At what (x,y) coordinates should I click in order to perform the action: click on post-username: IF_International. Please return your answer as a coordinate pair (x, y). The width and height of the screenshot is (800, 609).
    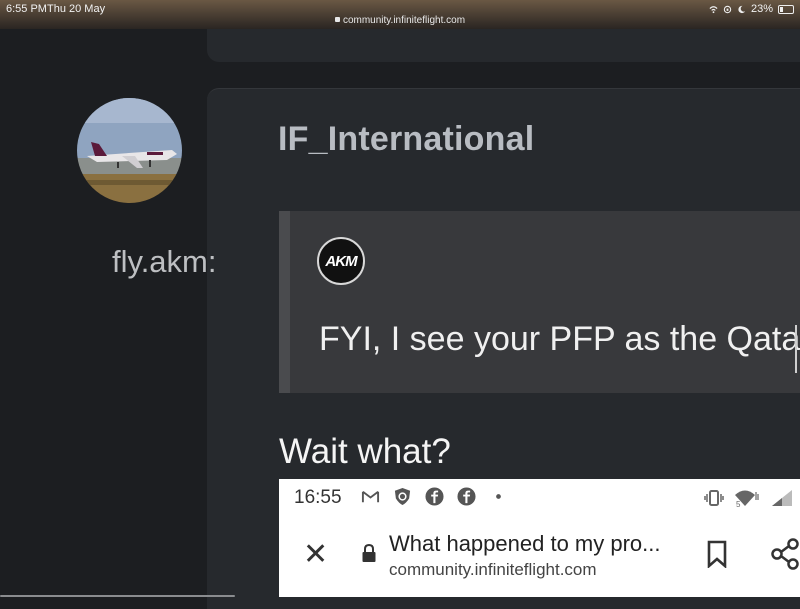
    Looking at the image, I should click on (406, 139).